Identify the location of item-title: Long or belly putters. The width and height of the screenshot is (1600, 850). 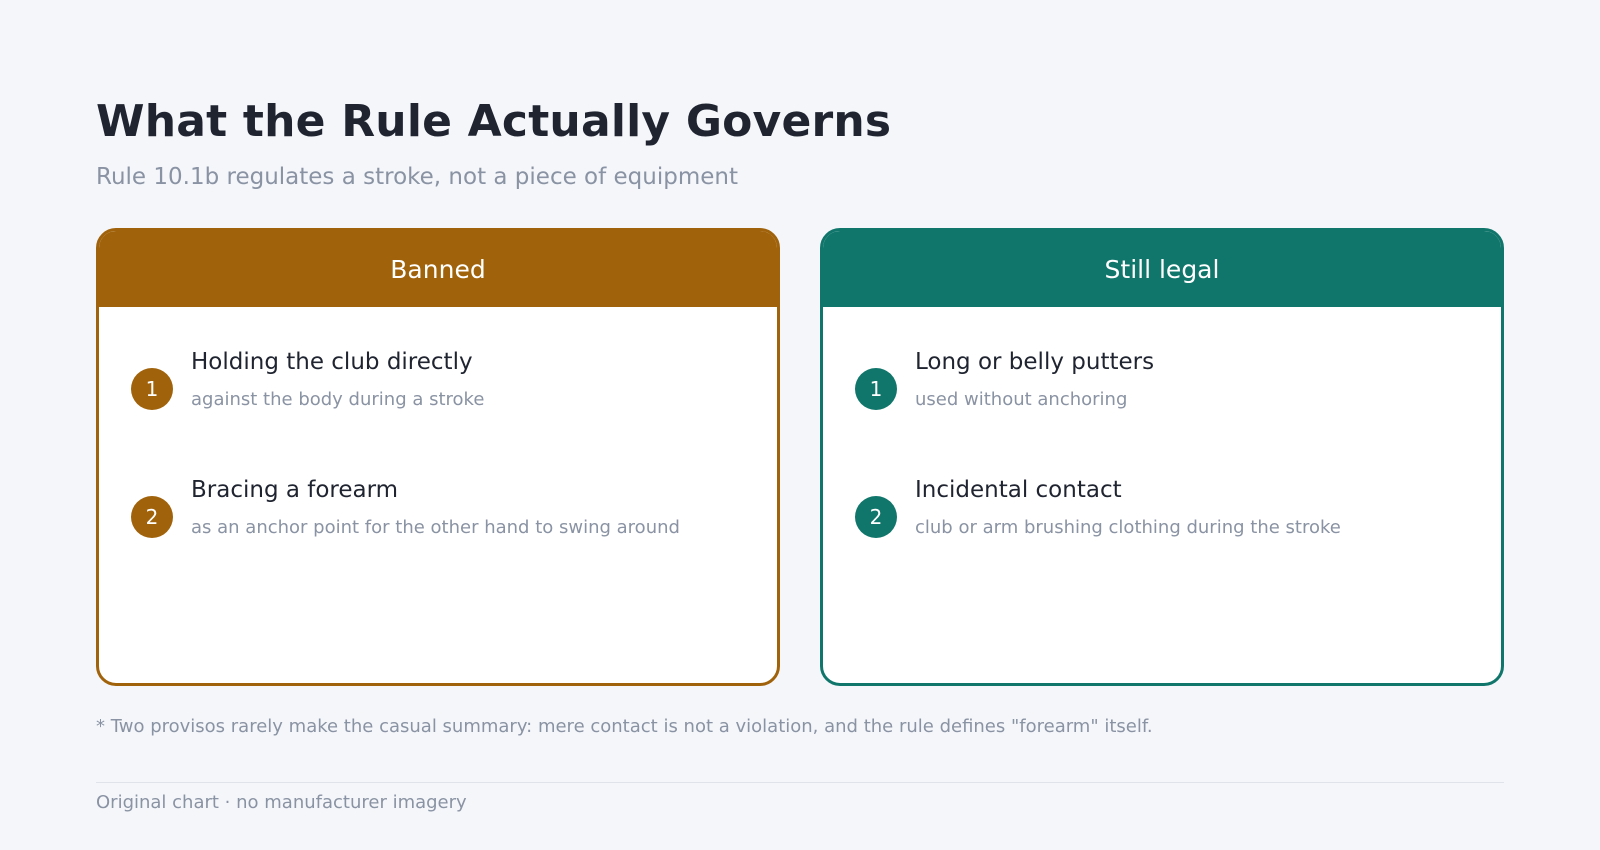
(1035, 362).